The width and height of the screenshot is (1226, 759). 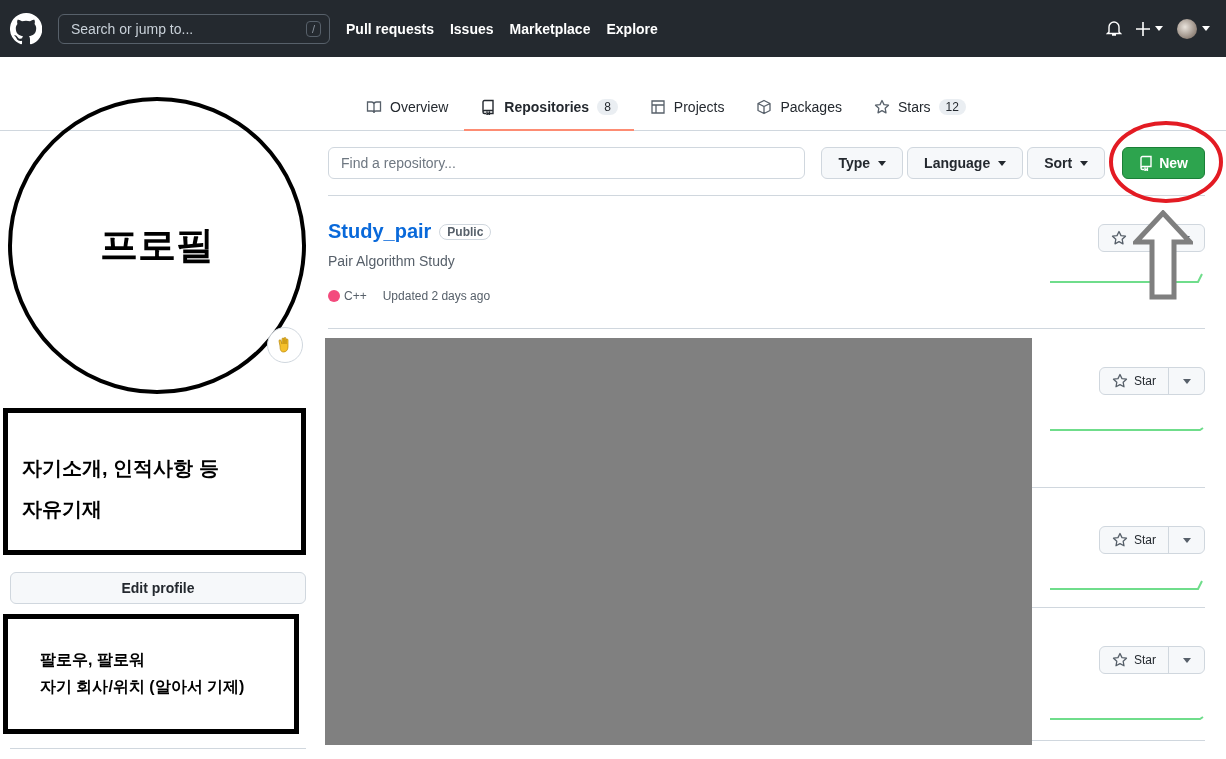 I want to click on annotation-text: 프로필, so click(x=157, y=245).